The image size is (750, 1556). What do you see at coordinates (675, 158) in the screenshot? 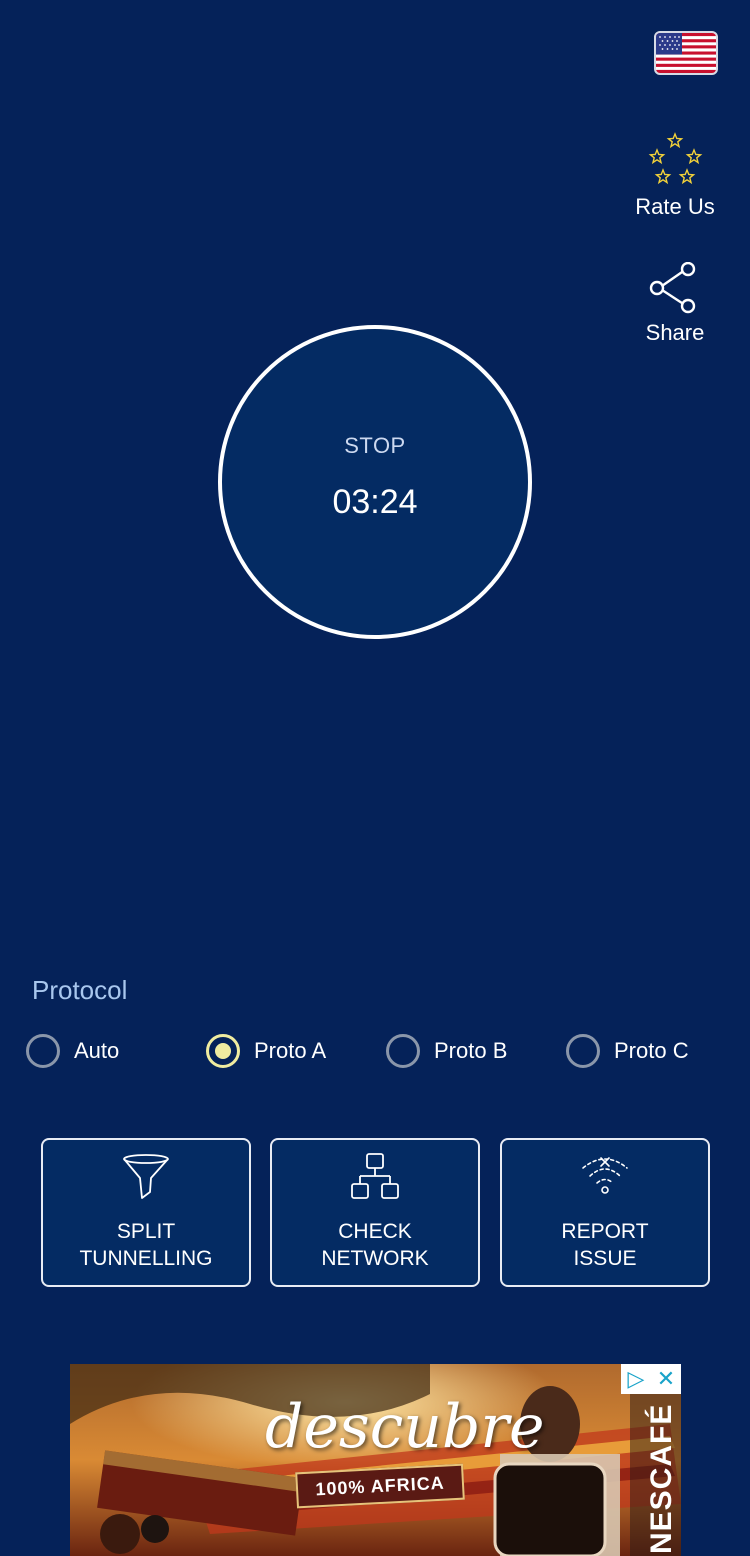
I see `stars-icon` at bounding box center [675, 158].